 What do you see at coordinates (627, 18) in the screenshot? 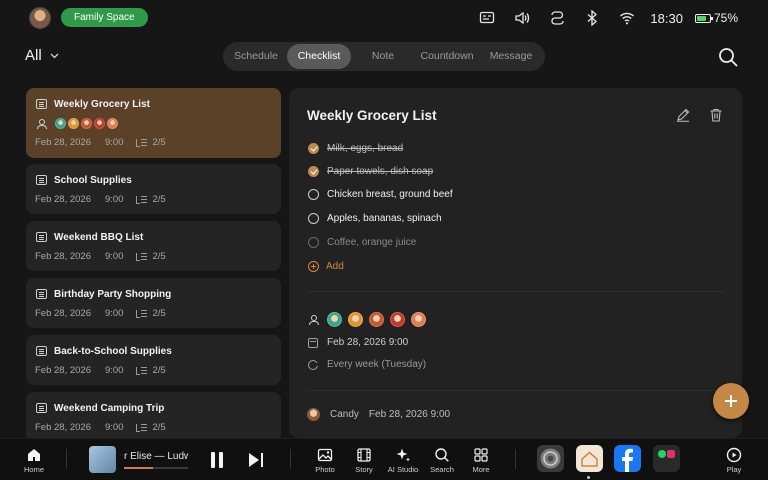
I see `wifi-icon` at bounding box center [627, 18].